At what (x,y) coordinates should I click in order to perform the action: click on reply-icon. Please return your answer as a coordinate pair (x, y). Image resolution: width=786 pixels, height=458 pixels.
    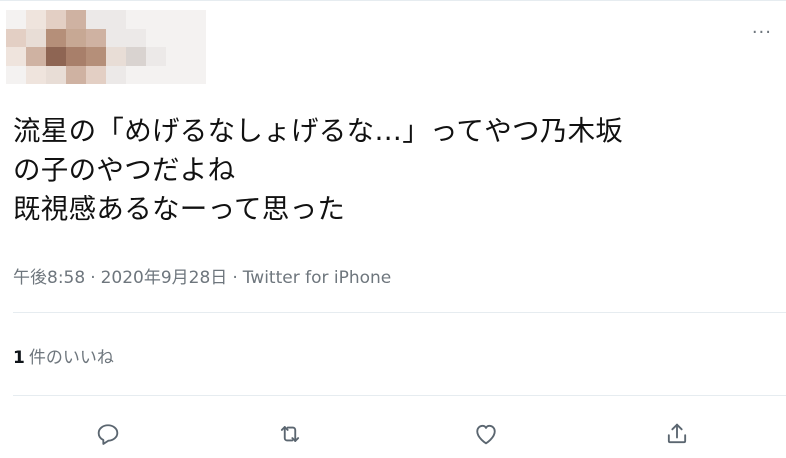
    Looking at the image, I should click on (108, 434).